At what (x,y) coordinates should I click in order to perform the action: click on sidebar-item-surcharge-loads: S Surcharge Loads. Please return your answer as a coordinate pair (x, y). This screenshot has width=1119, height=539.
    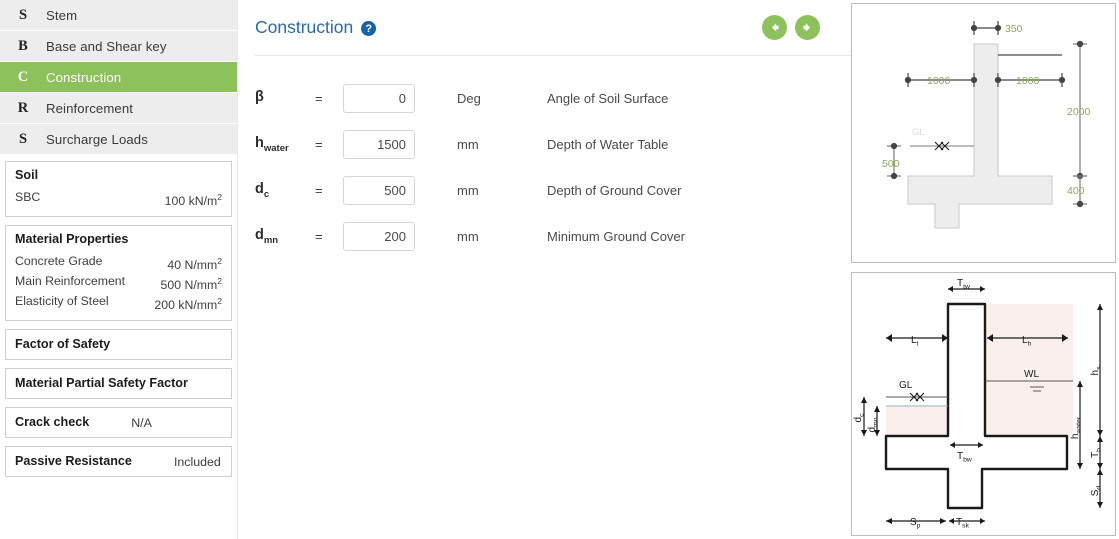
    Looking at the image, I should click on (118, 139).